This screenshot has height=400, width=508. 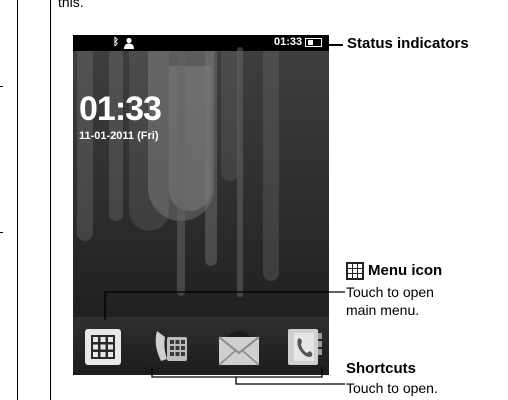 I want to click on shortcuts-label: Shortcuts, so click(x=381, y=368).